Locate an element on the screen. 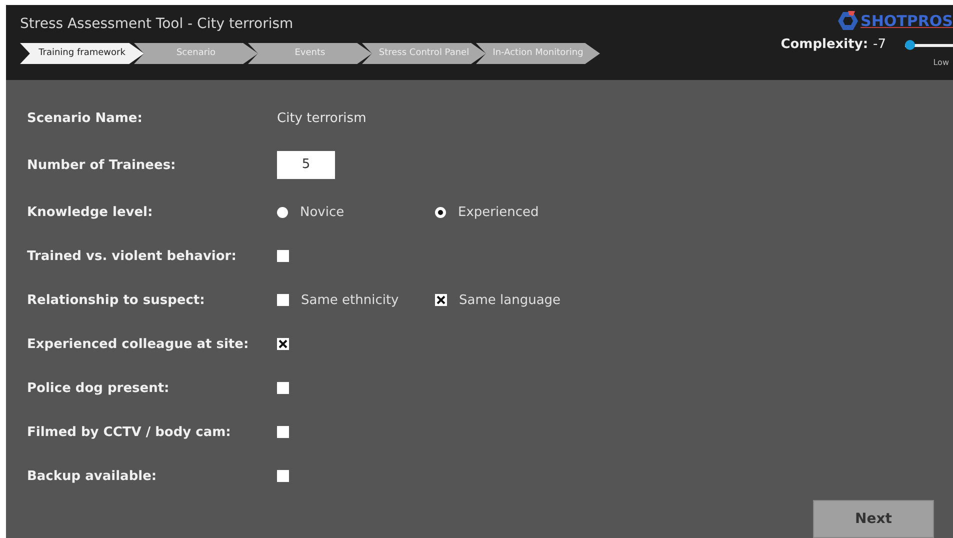  field-label: Backup available: is located at coordinates (92, 476).